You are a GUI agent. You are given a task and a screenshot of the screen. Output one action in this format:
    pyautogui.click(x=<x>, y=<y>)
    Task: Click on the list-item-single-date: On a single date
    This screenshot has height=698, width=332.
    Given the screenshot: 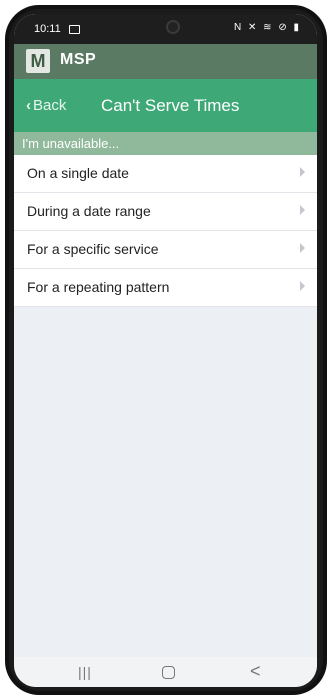 What is the action you would take?
    pyautogui.click(x=165, y=174)
    